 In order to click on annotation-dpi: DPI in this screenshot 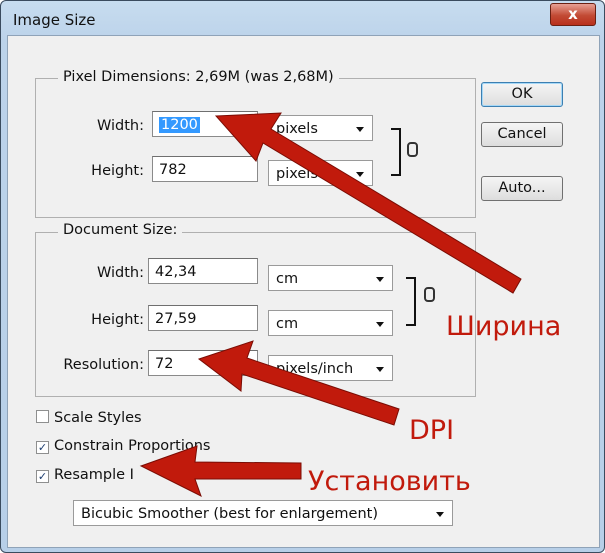, I will do `click(432, 430)`.